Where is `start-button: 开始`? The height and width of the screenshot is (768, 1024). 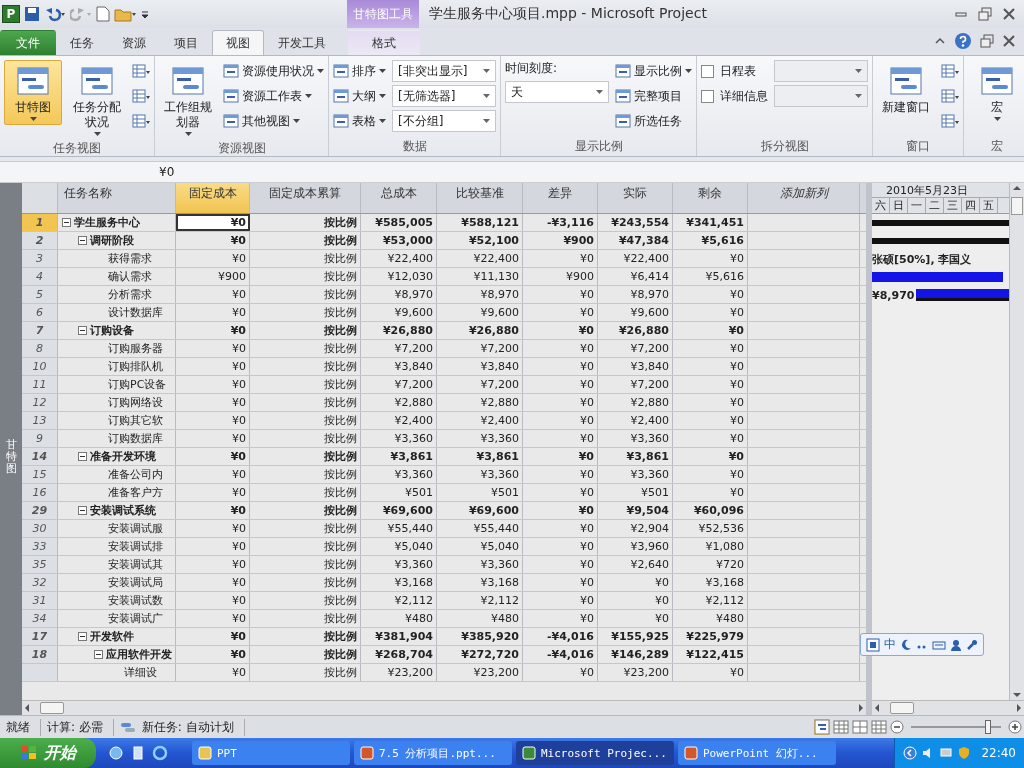 start-button: 开始 is located at coordinates (48, 753).